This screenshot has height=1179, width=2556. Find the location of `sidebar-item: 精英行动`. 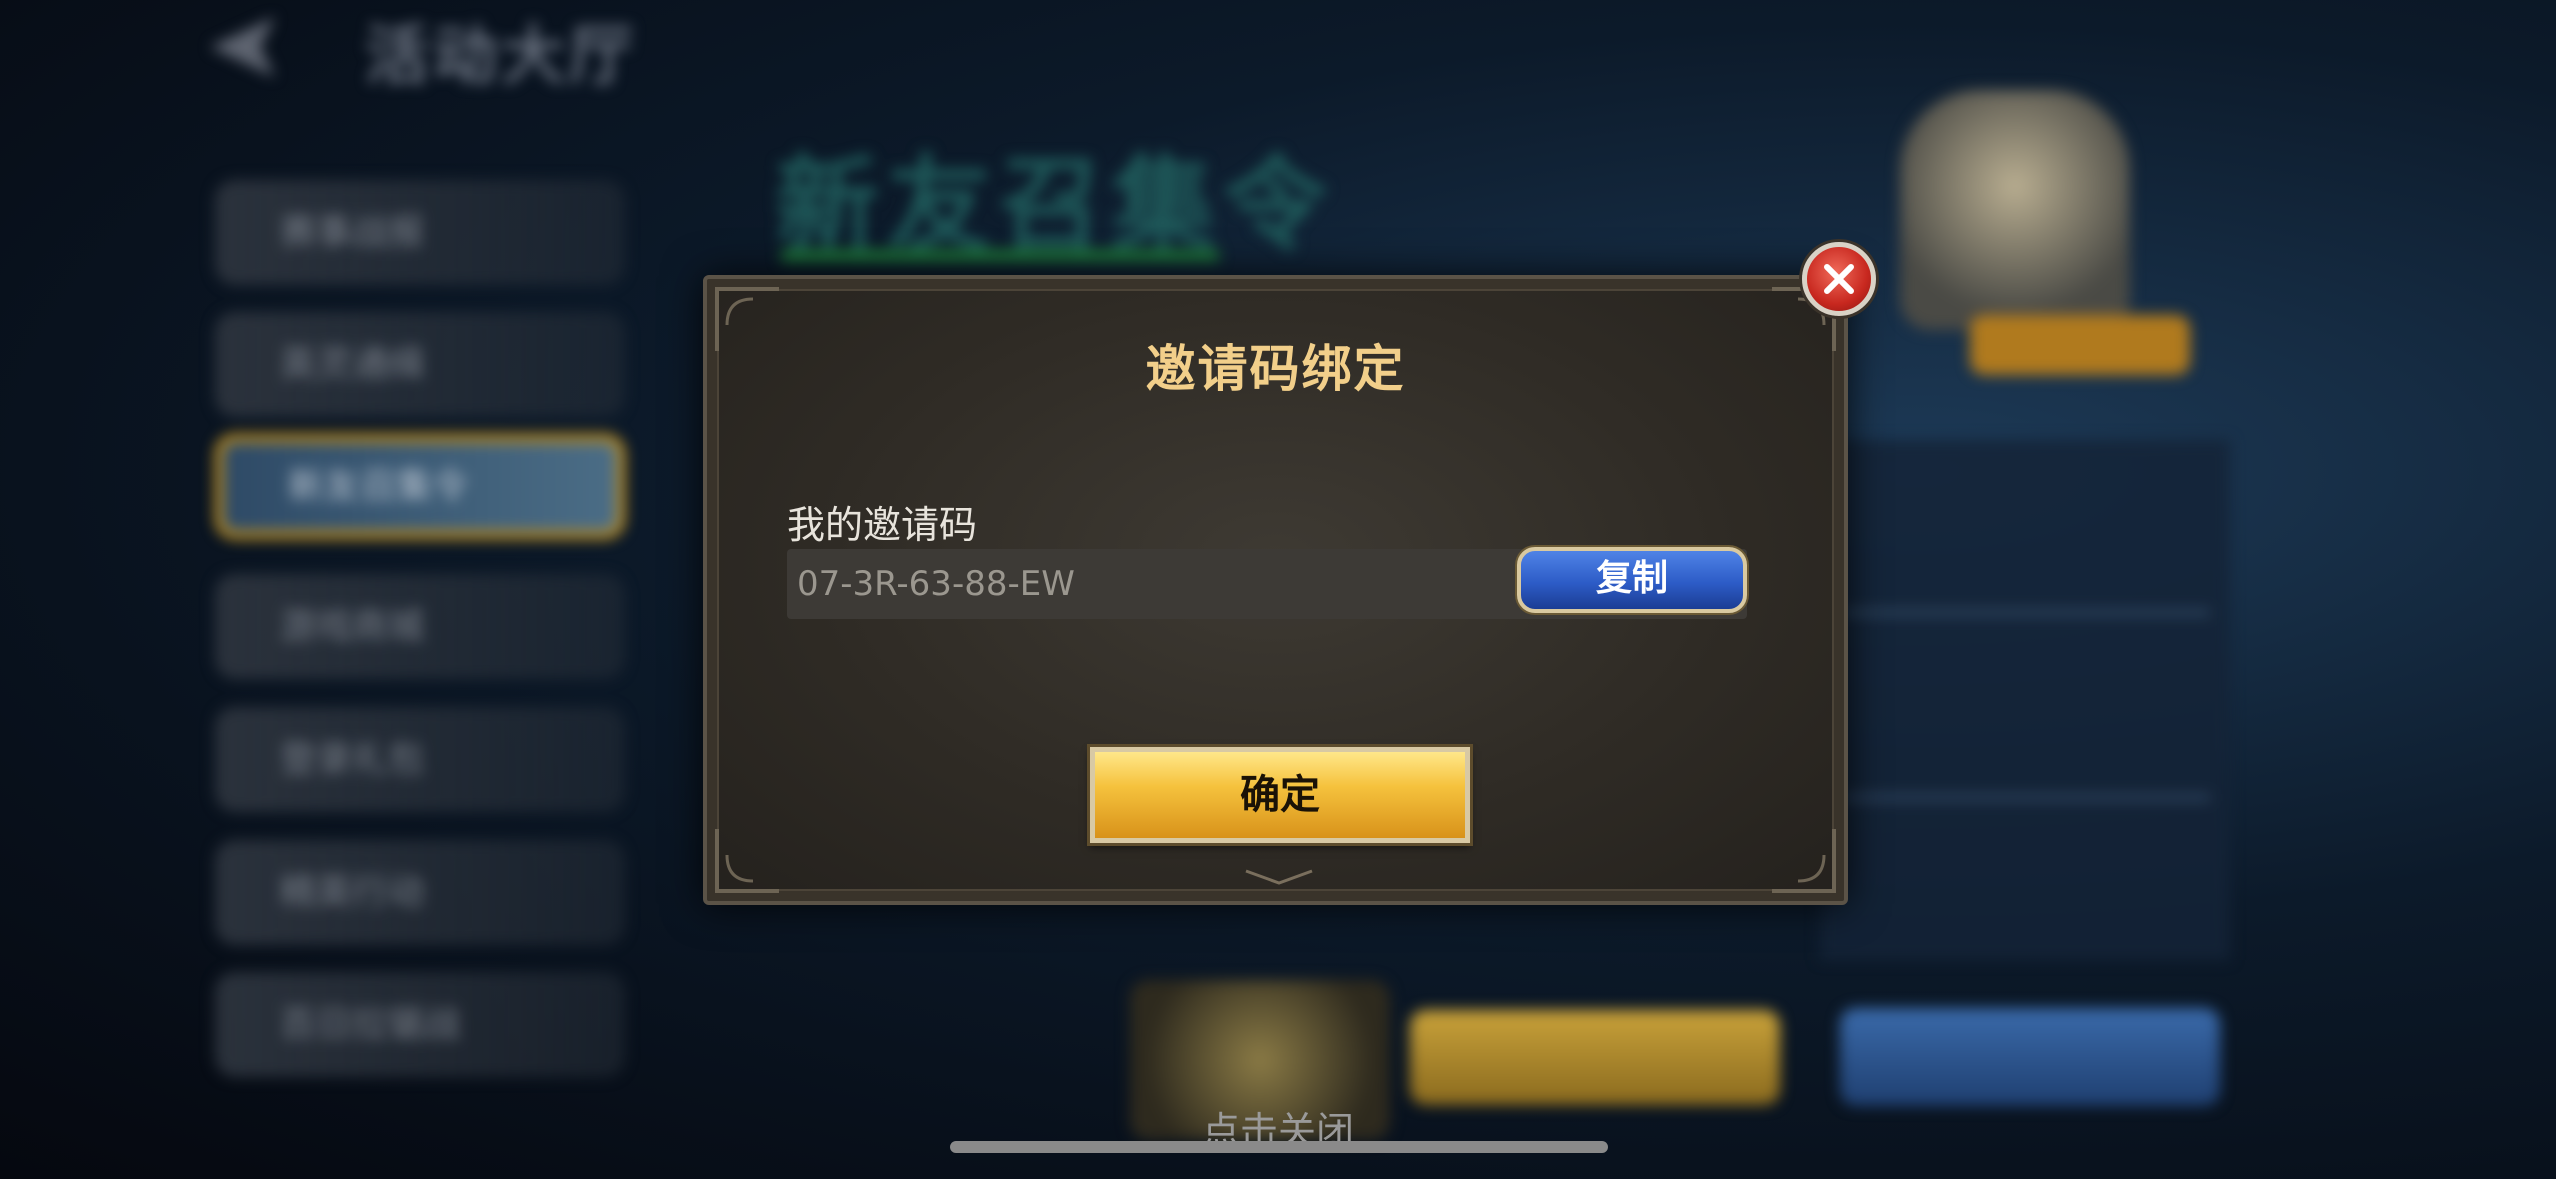

sidebar-item: 精英行动 is located at coordinates (420, 892).